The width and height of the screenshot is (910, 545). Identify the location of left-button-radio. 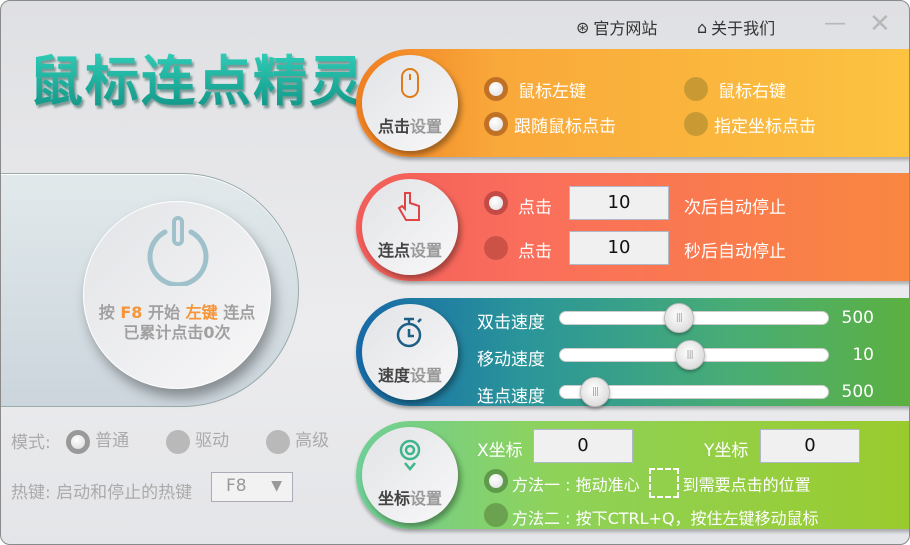
(496, 89).